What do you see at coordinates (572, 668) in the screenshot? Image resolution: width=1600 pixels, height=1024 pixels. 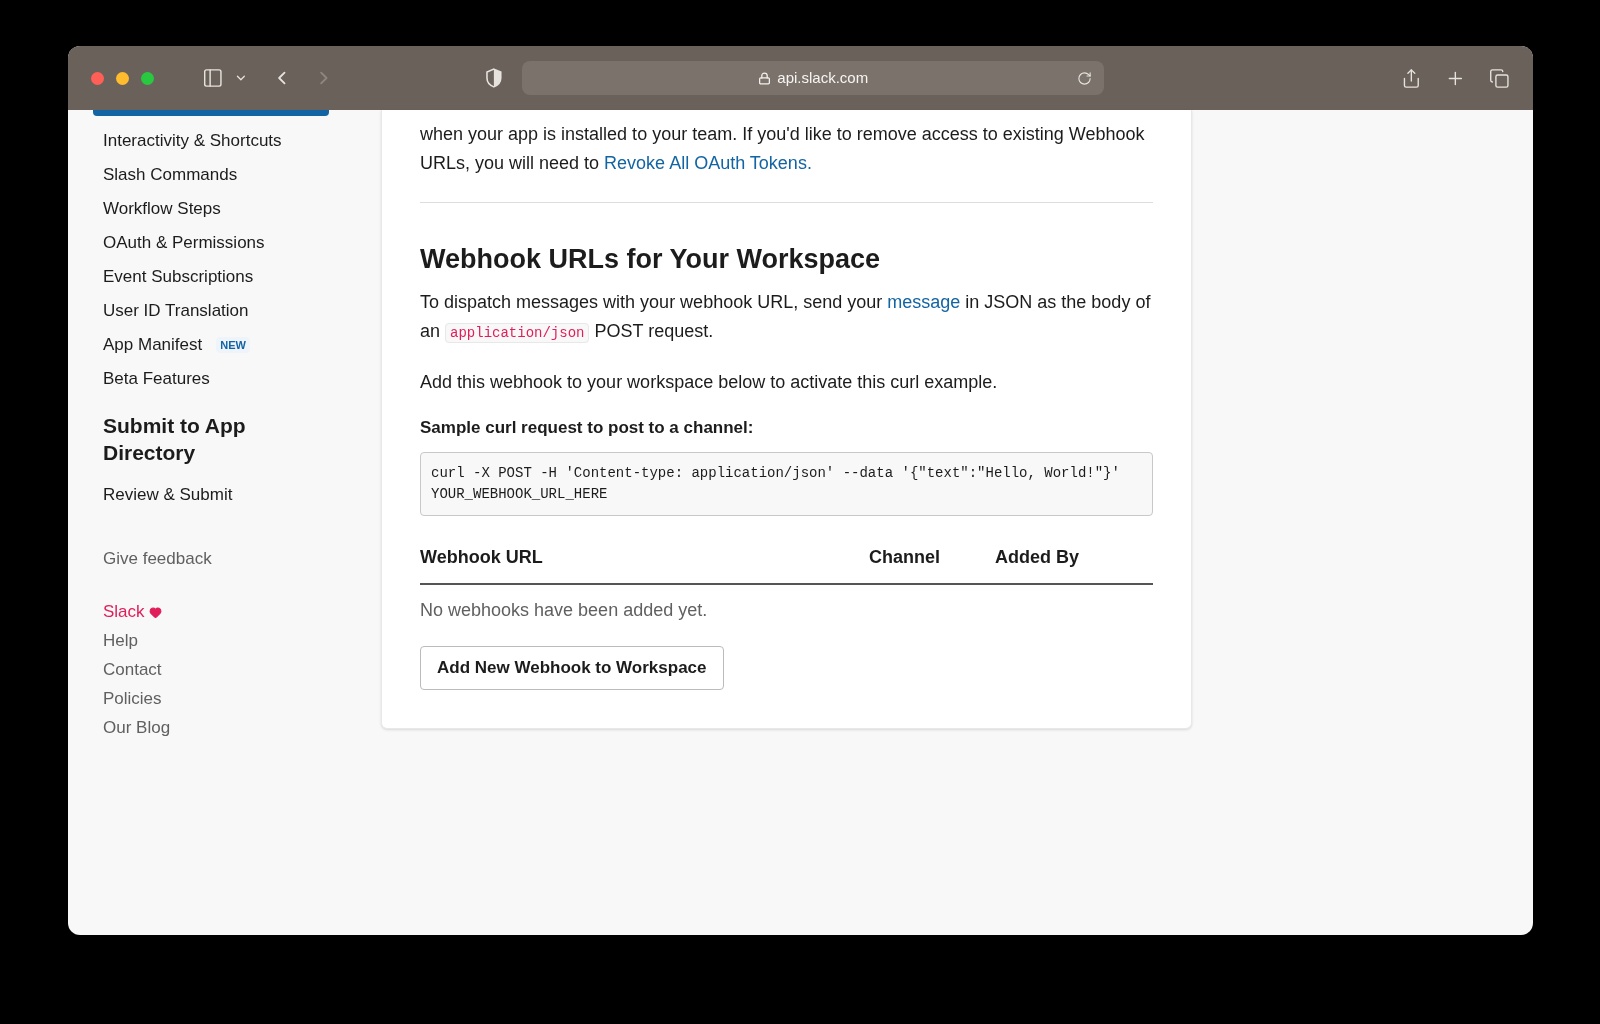 I see `add-webhook-button: Add New Webhook to Workspace` at bounding box center [572, 668].